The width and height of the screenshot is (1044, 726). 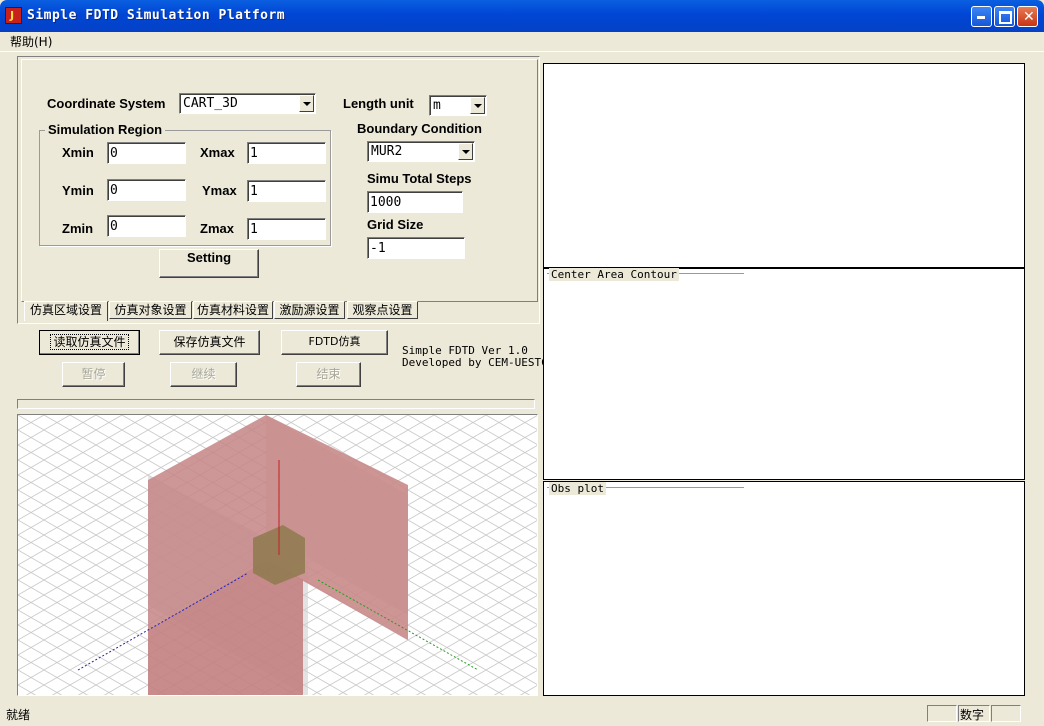 I want to click on ymin-field: 0, so click(x=146, y=190).